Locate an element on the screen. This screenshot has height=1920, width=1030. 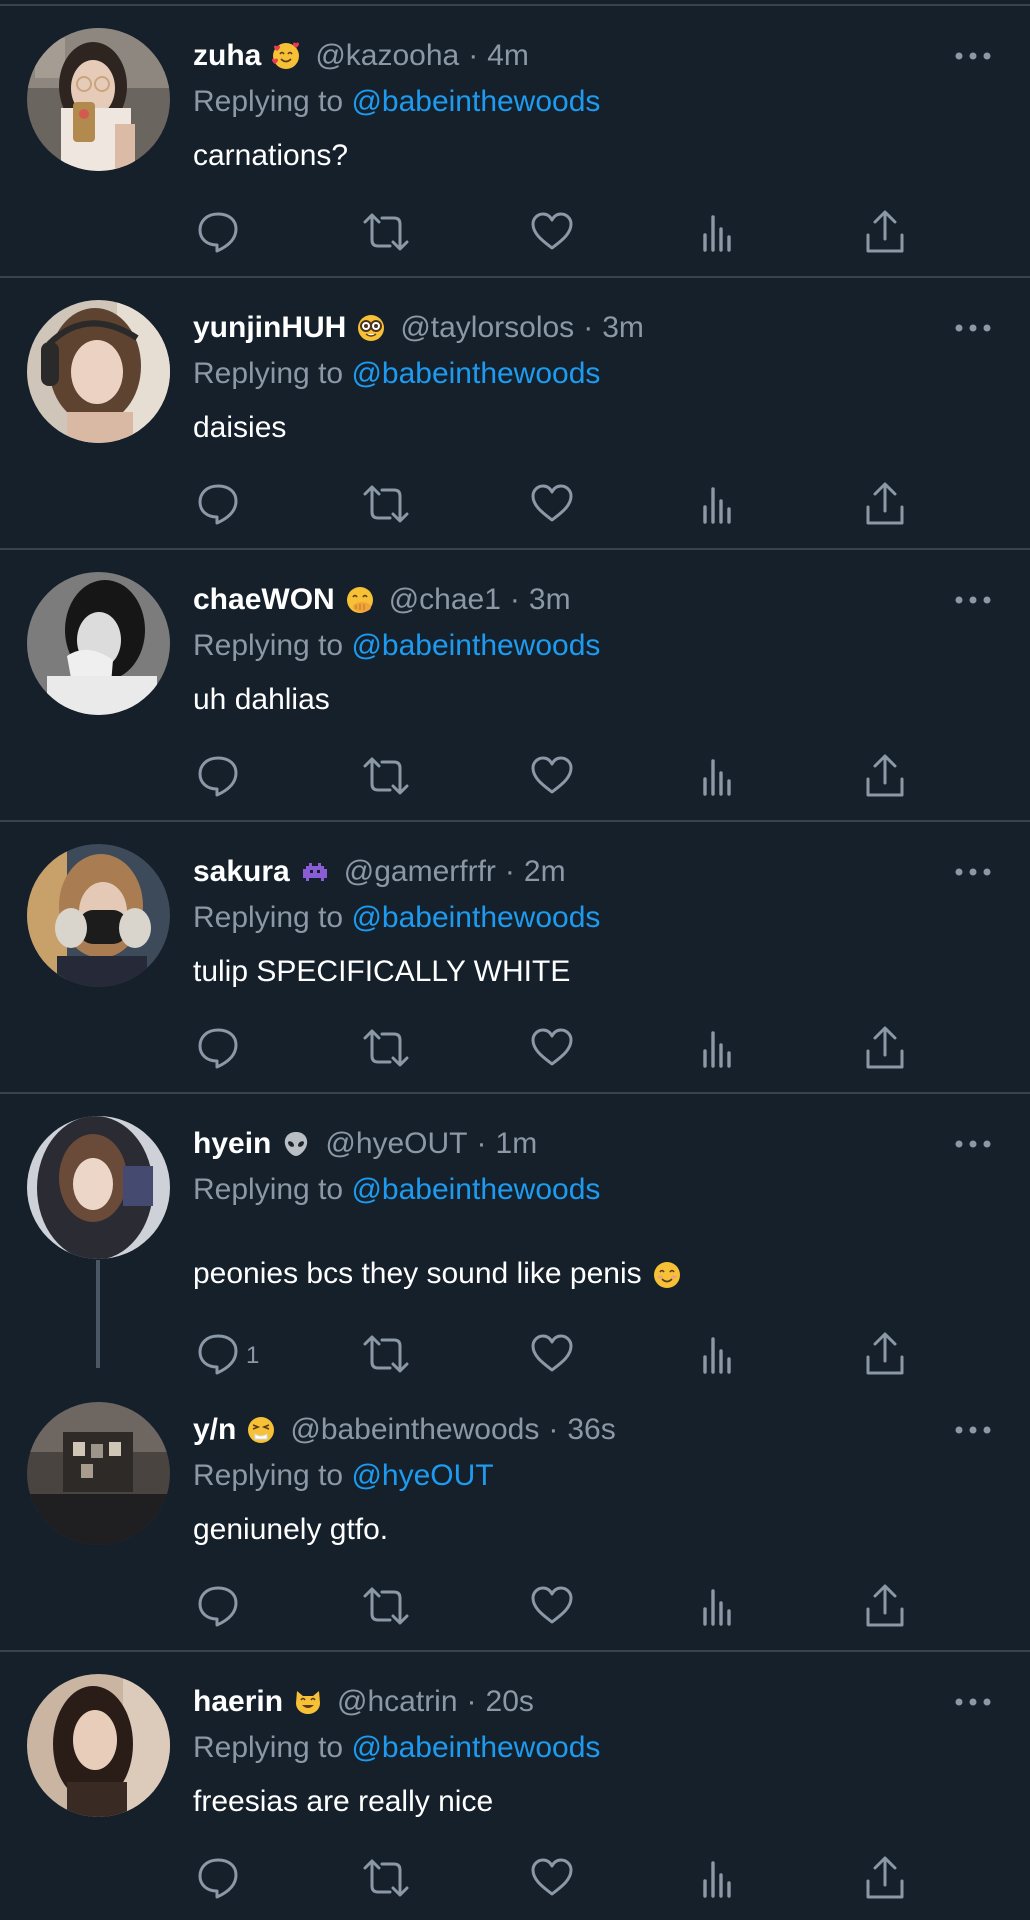
display-name: yunjinHUH is located at coordinates (269, 328).